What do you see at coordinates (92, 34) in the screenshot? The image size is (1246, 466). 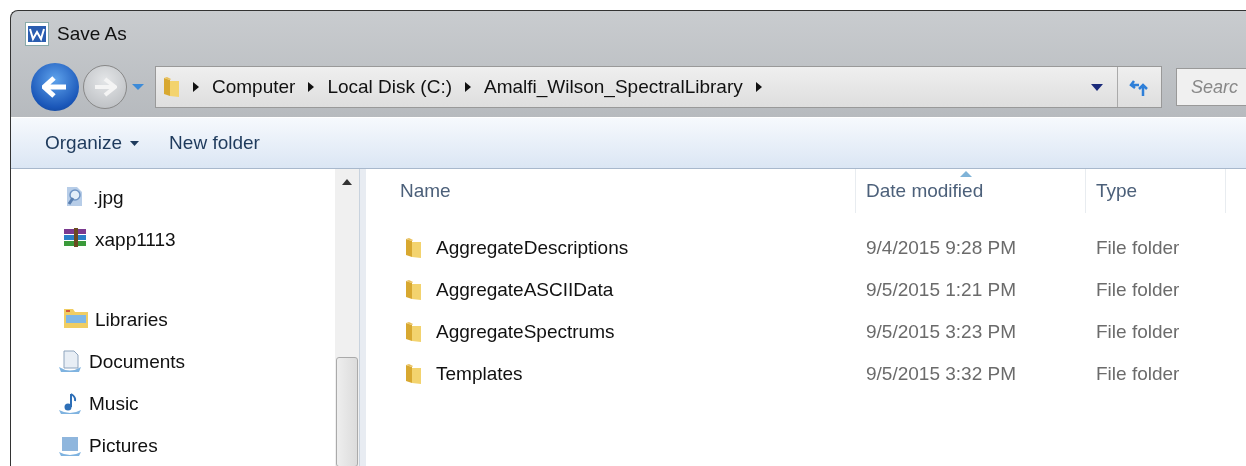 I see `window-title: Save As` at bounding box center [92, 34].